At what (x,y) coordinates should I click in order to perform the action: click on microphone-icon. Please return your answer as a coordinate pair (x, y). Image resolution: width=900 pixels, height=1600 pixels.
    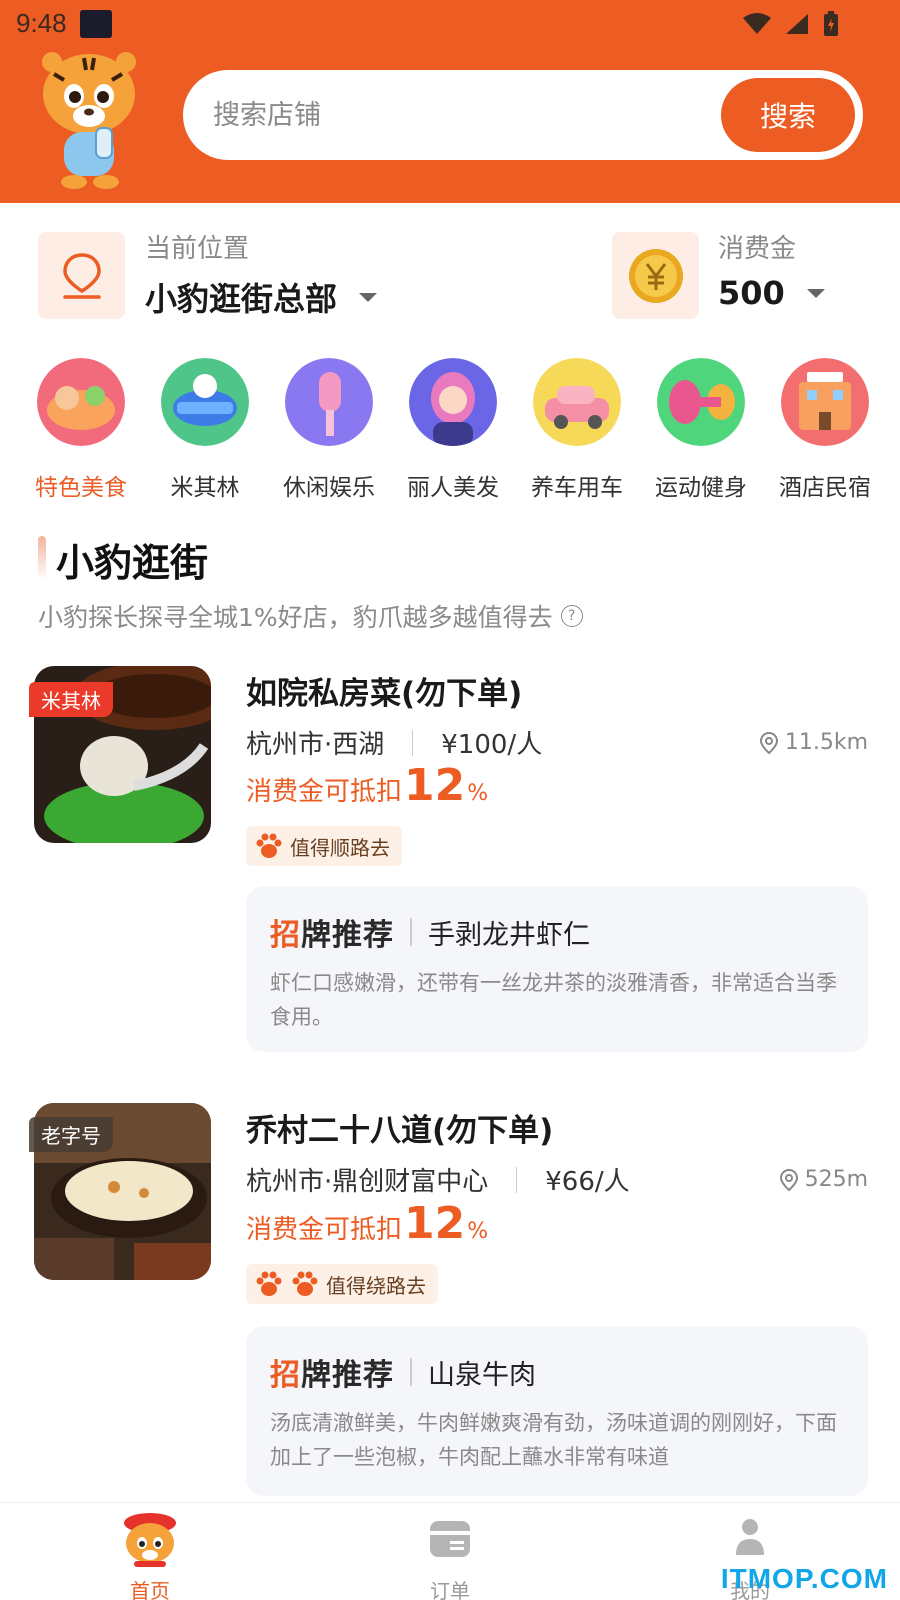
    Looking at the image, I should click on (329, 402).